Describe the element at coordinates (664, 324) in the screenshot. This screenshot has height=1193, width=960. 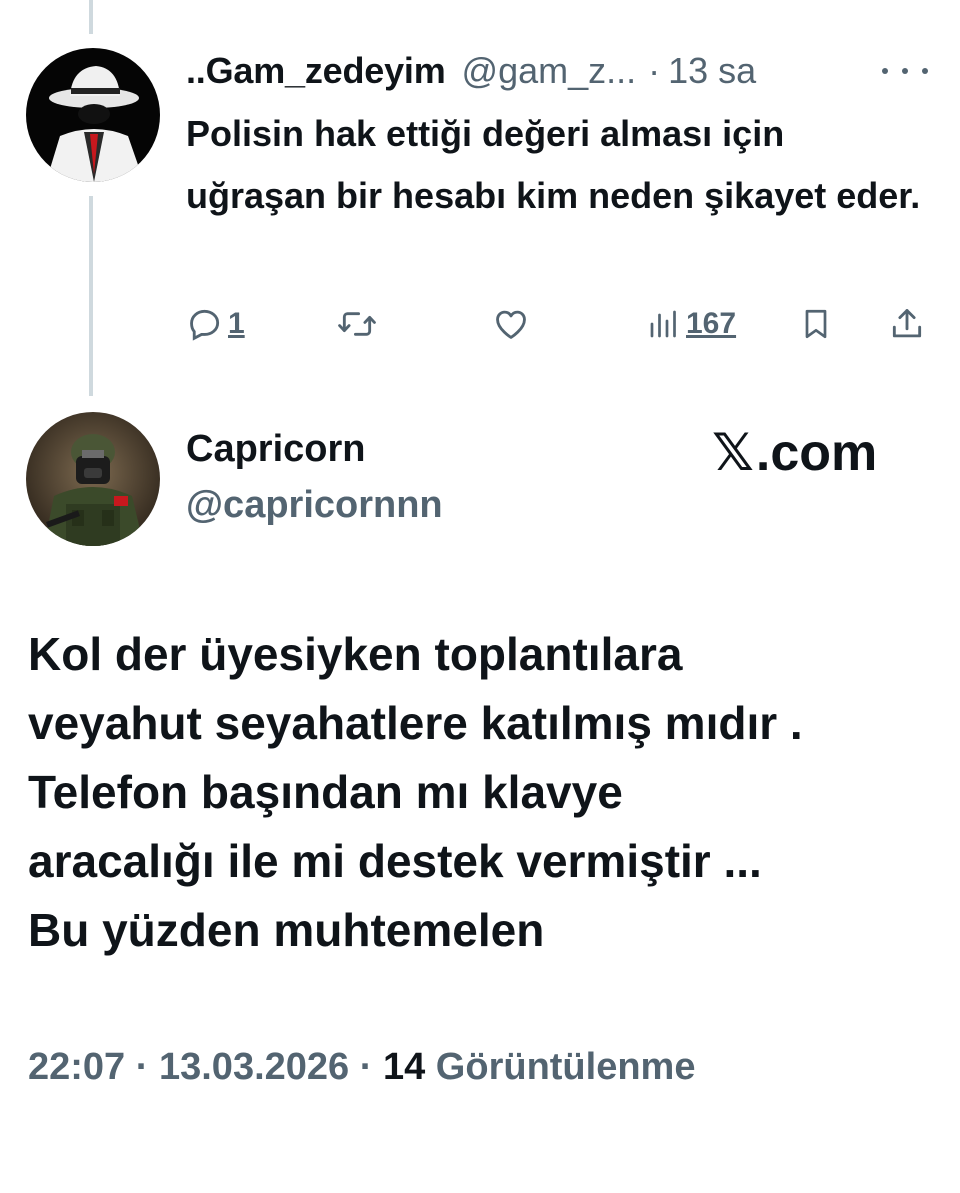
I see `views-chart-icon` at that location.